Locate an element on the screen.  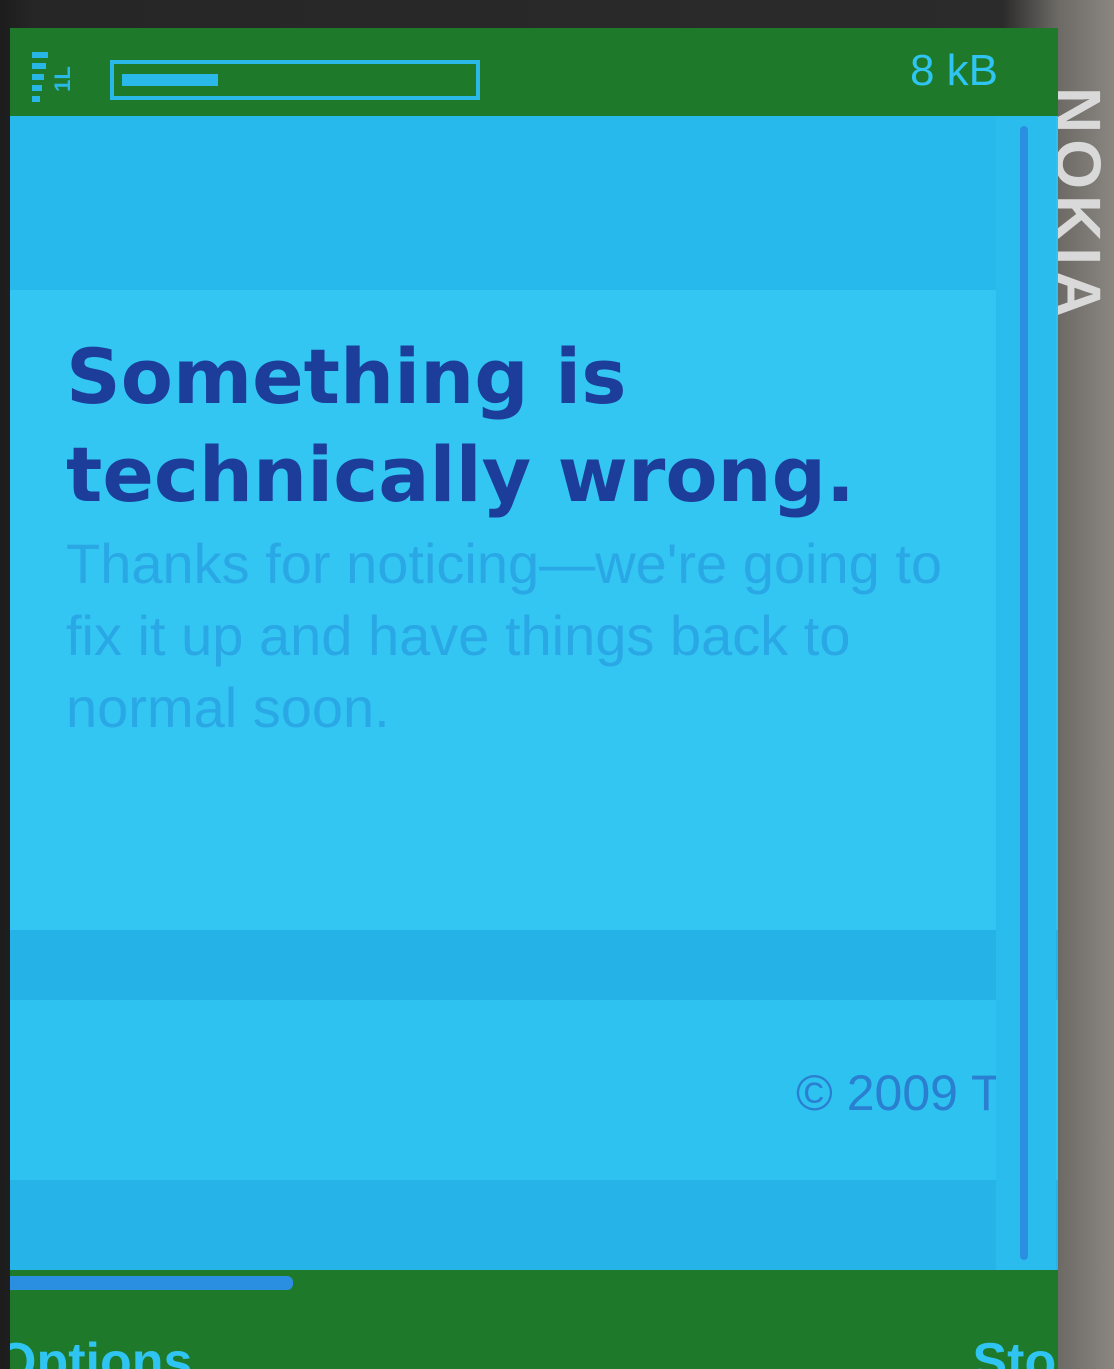
signal-strength-icon: 1L is located at coordinates (59, 80).